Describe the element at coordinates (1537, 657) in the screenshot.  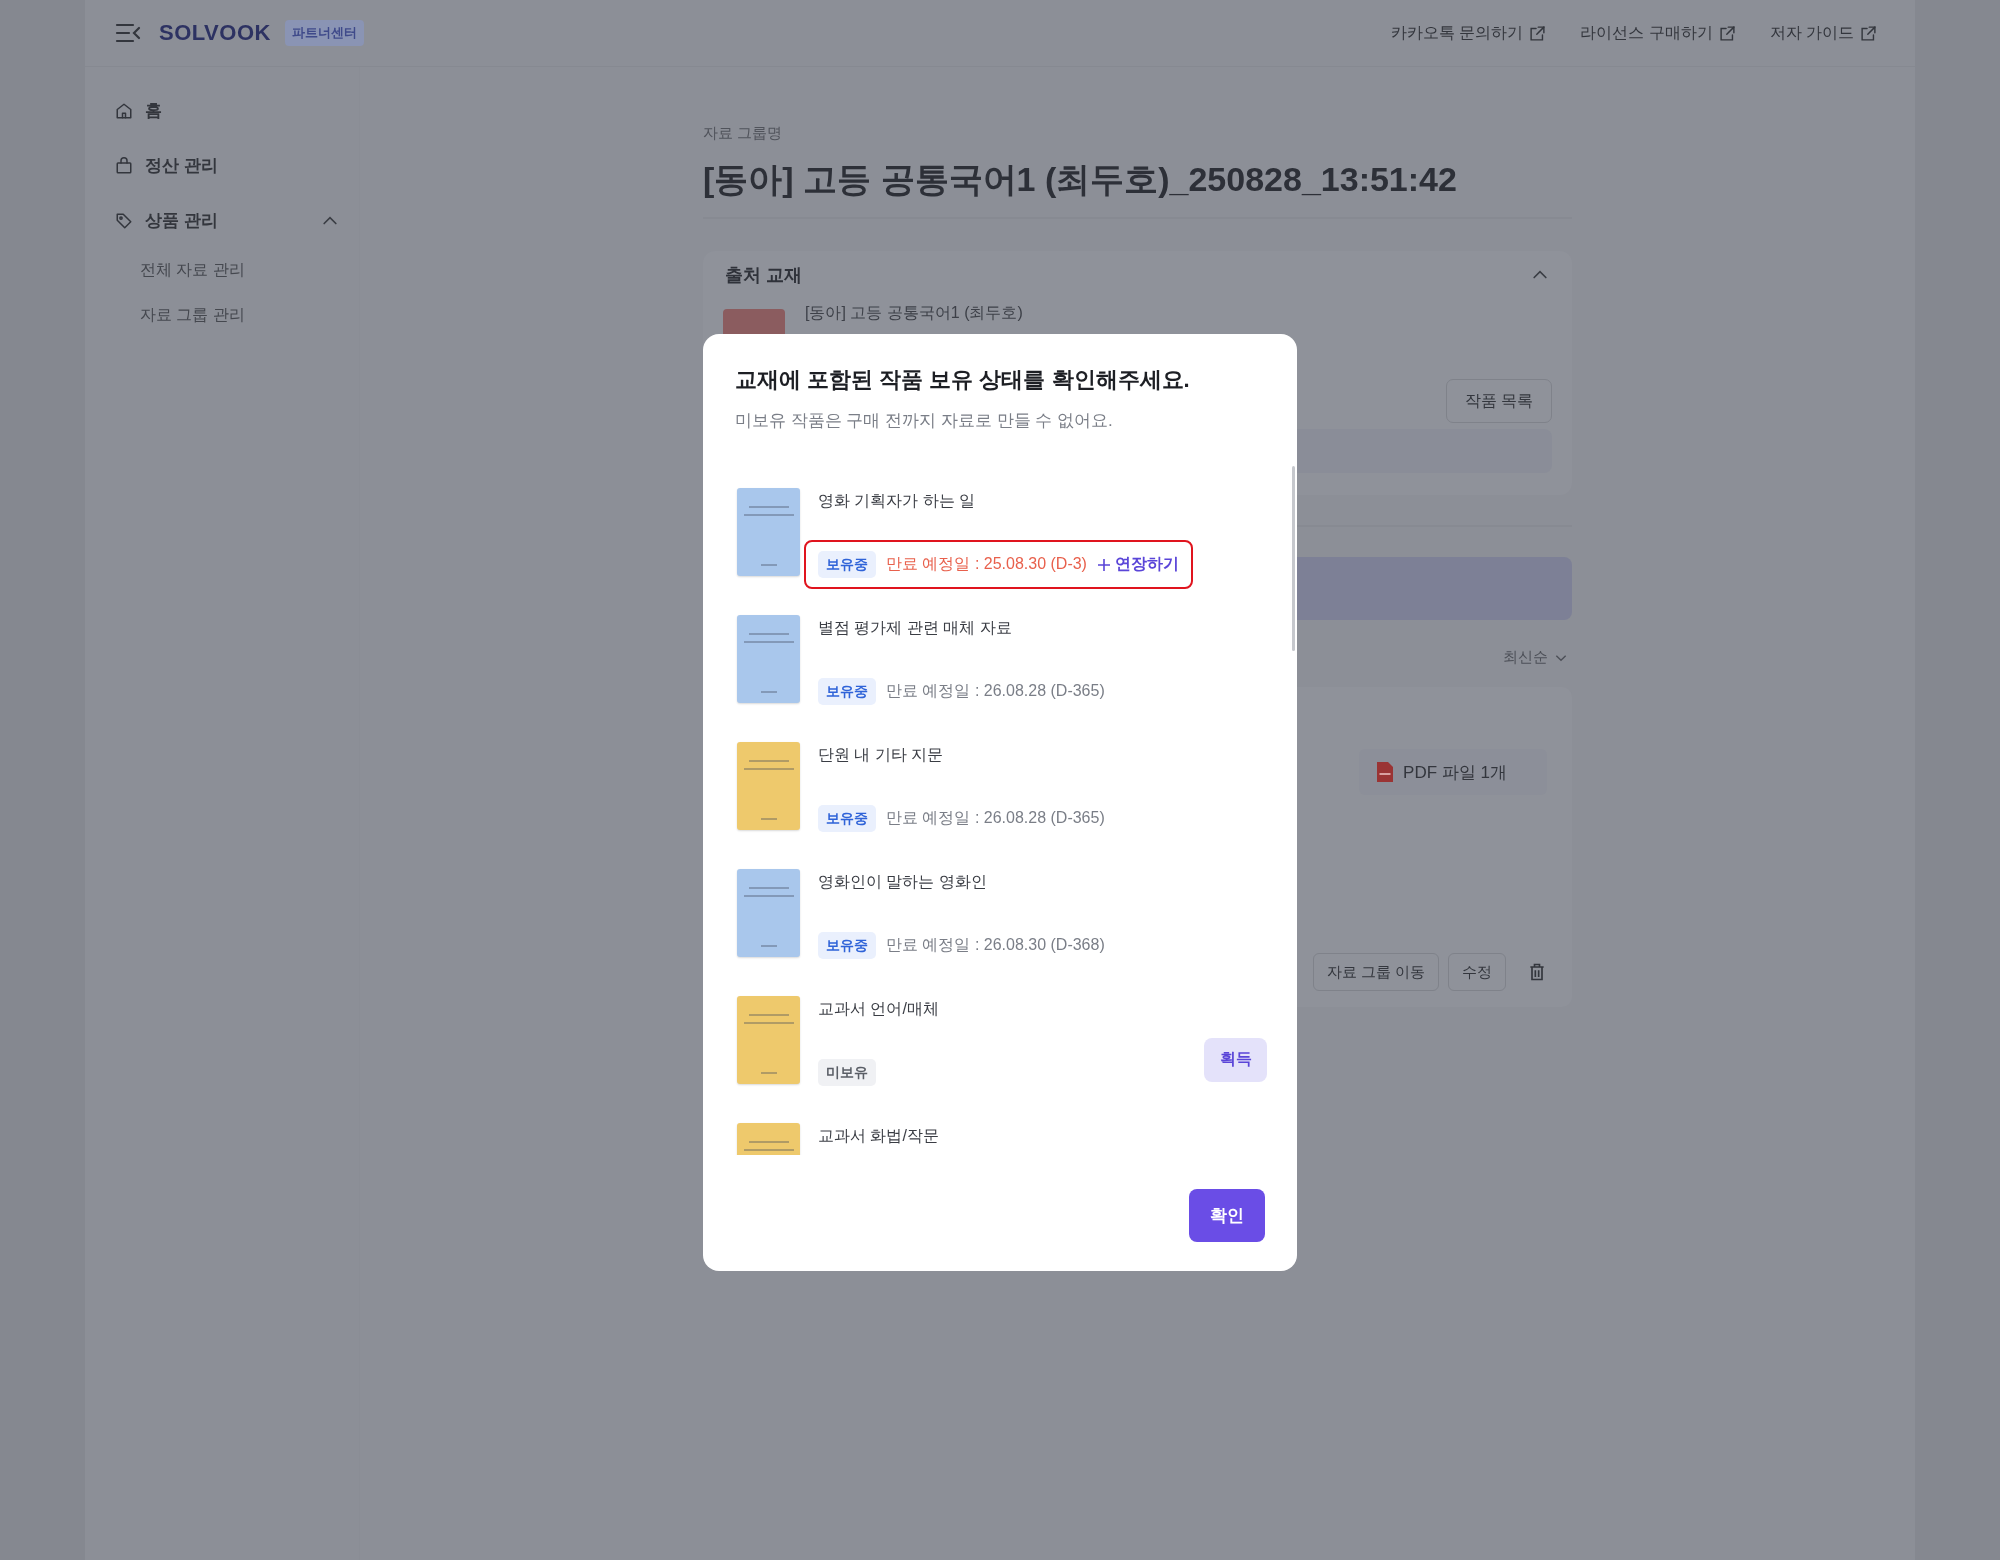
I see `sort-dropdown: 최신순` at that location.